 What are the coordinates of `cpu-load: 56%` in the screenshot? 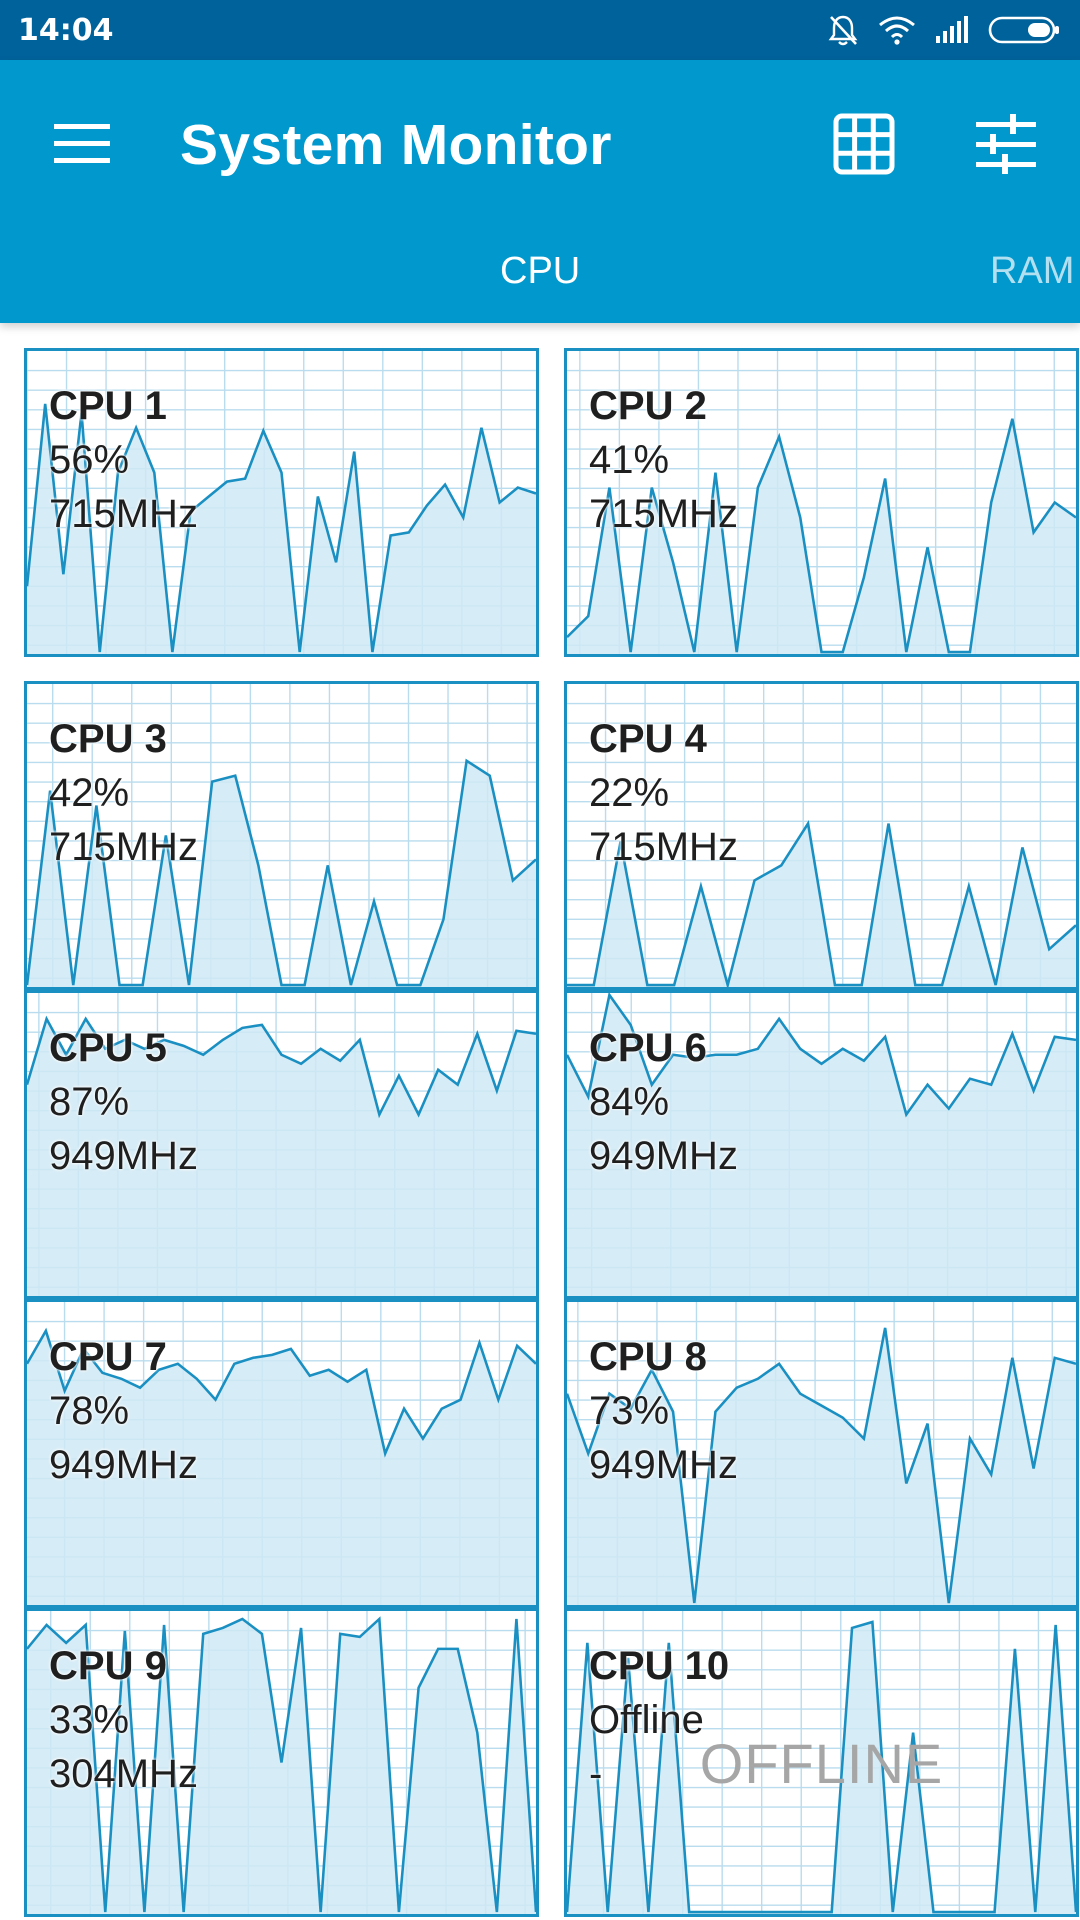 It's located at (89, 460).